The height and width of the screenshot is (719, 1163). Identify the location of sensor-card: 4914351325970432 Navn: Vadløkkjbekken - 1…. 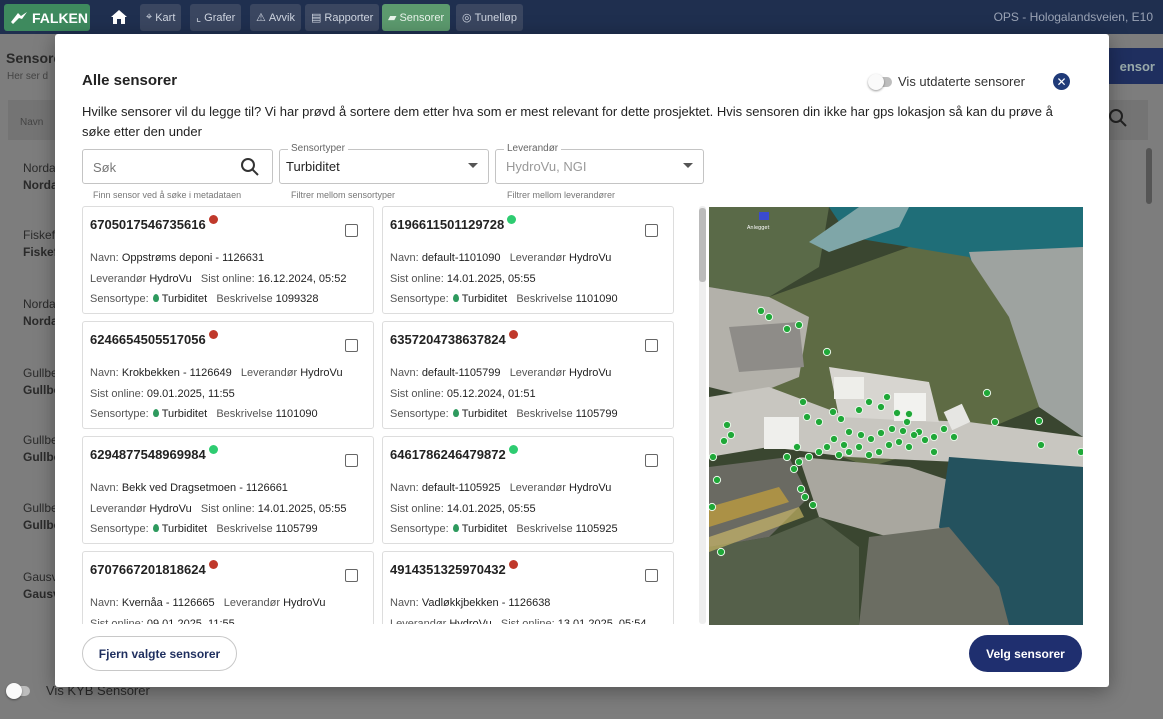
(528, 587).